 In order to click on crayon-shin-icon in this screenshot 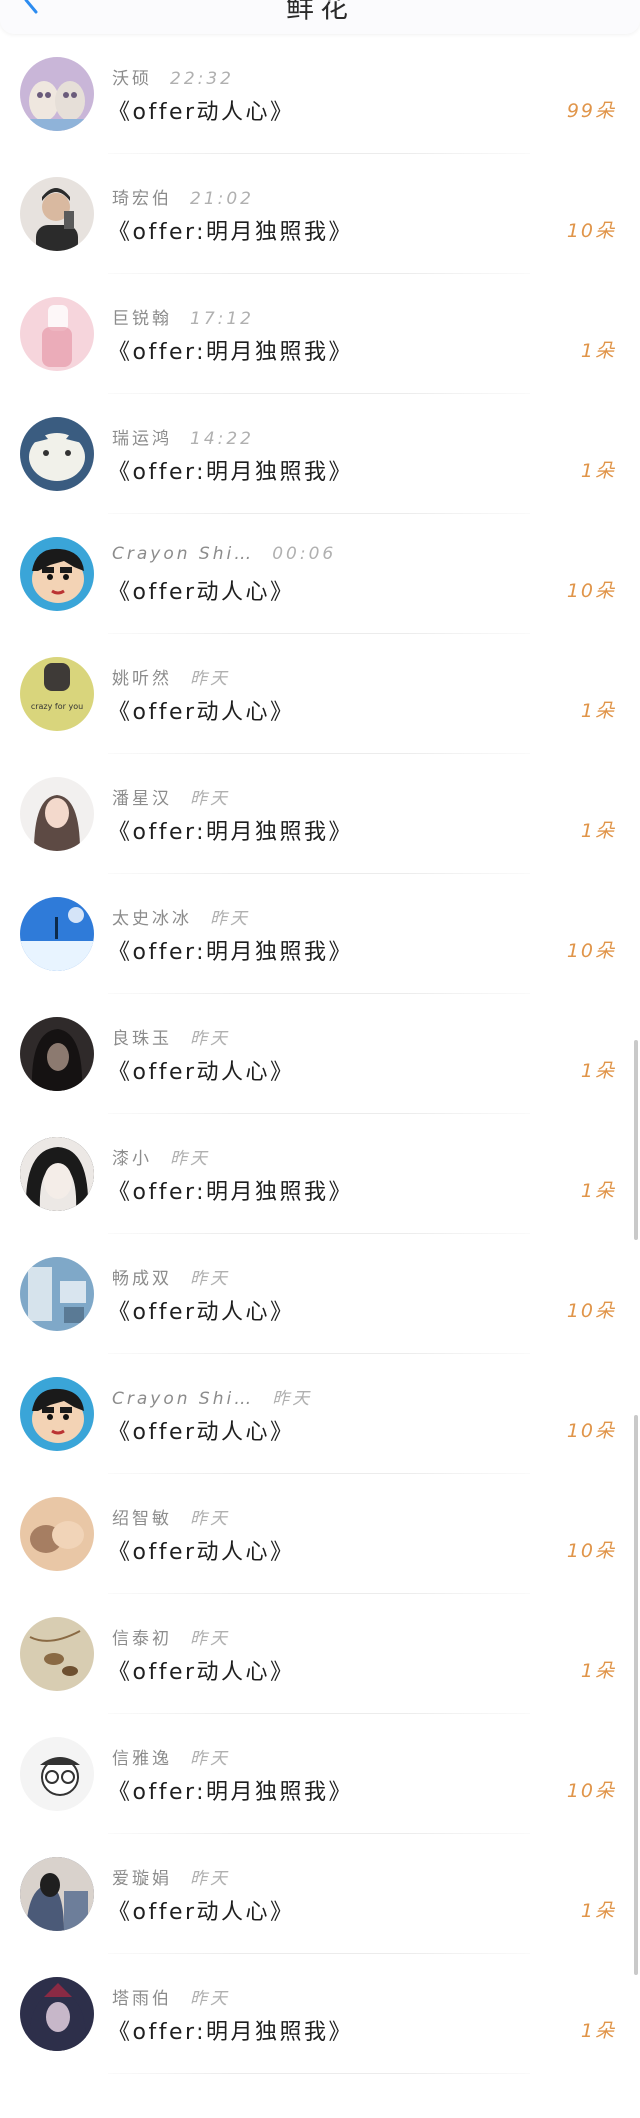, I will do `click(57, 1414)`.